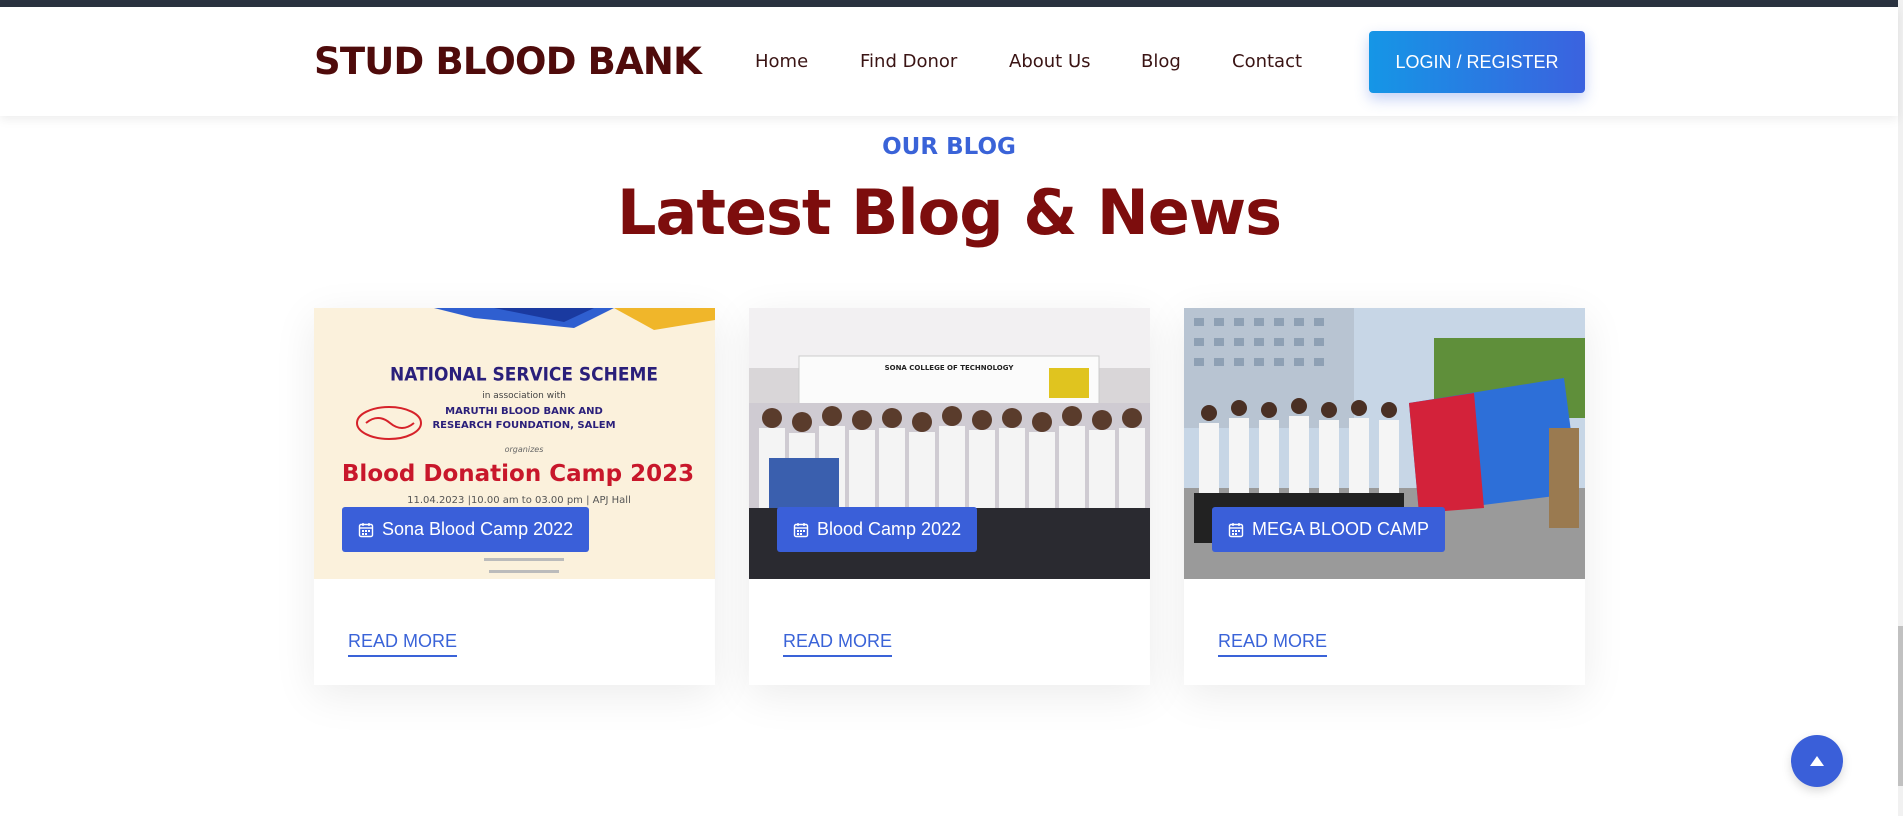 This screenshot has height=816, width=1903. What do you see at coordinates (1900, 706) in the screenshot?
I see `scrollbar-thumb` at bounding box center [1900, 706].